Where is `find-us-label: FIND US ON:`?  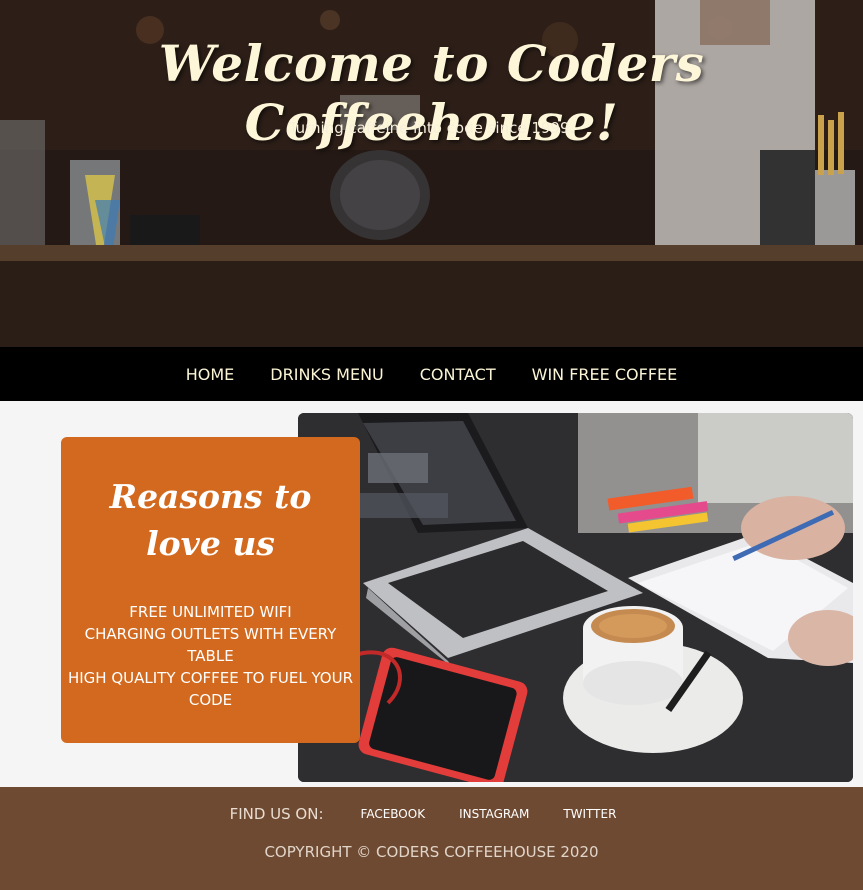
find-us-label: FIND US ON: is located at coordinates (276, 814).